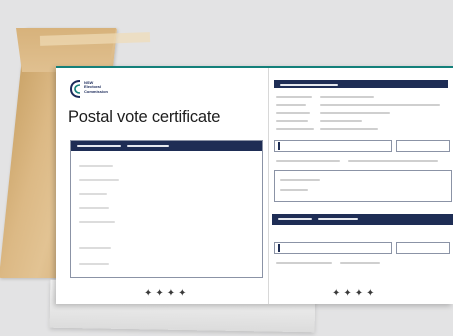 The width and height of the screenshot is (453, 336). What do you see at coordinates (167, 293) in the screenshot?
I see `signature-mark-left: ✦✦✦✦` at bounding box center [167, 293].